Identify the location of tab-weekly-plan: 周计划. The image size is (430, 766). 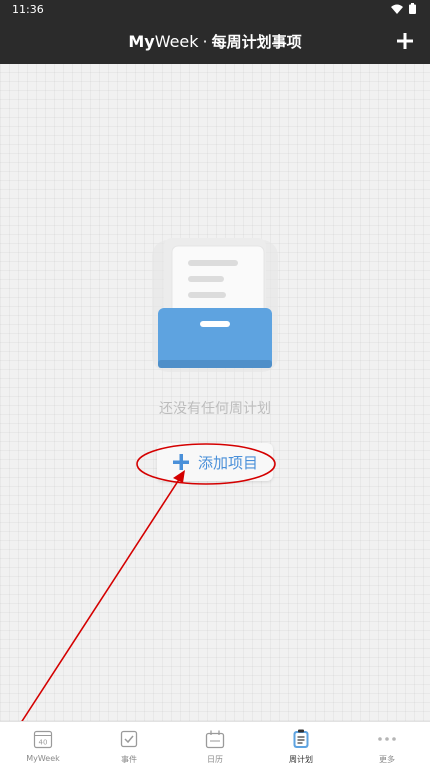
(301, 744).